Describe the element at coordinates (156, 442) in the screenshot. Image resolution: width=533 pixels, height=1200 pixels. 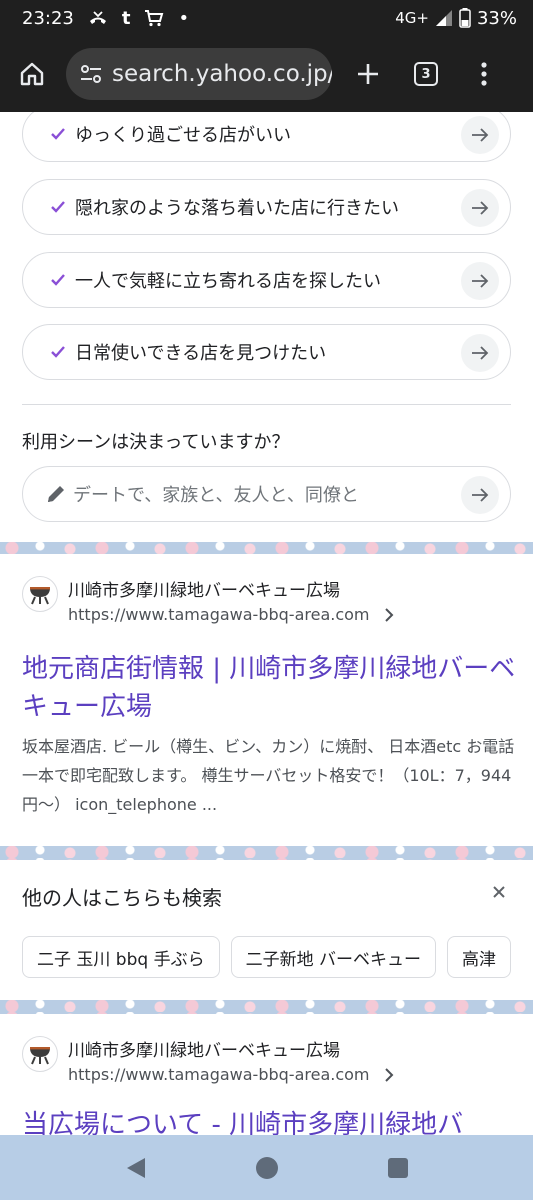
I see `scene-question: 利用シーンは決まっていますか？` at that location.